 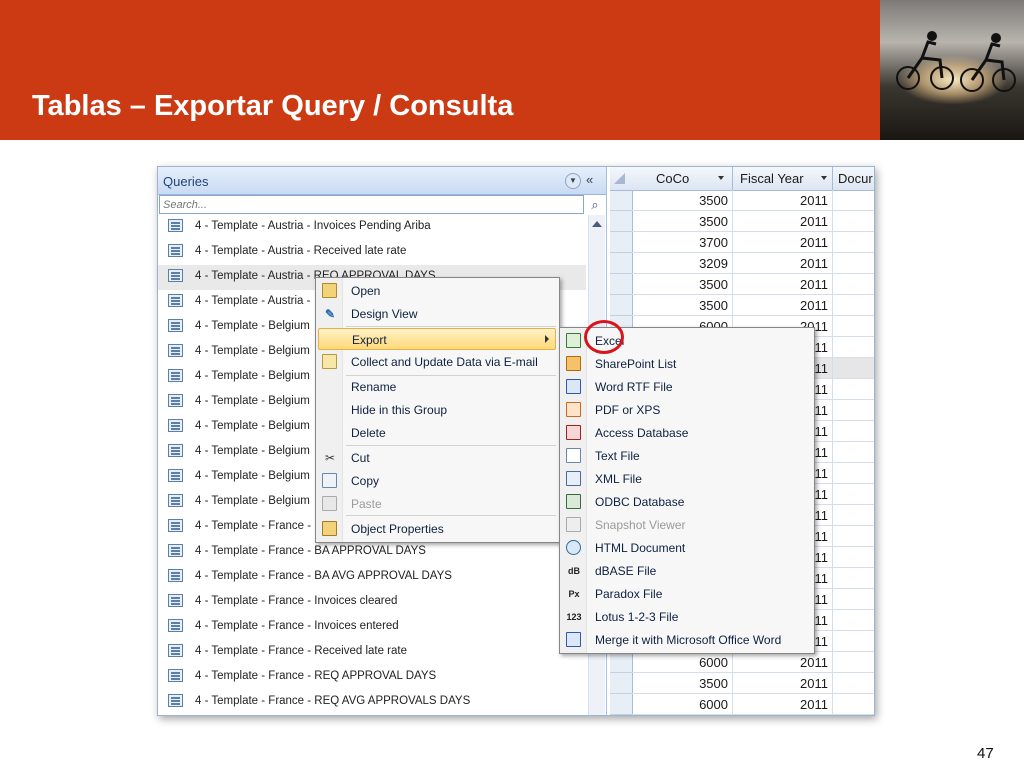 I want to click on menu-item-hide-in-group: Hide in this Group, so click(x=437, y=410).